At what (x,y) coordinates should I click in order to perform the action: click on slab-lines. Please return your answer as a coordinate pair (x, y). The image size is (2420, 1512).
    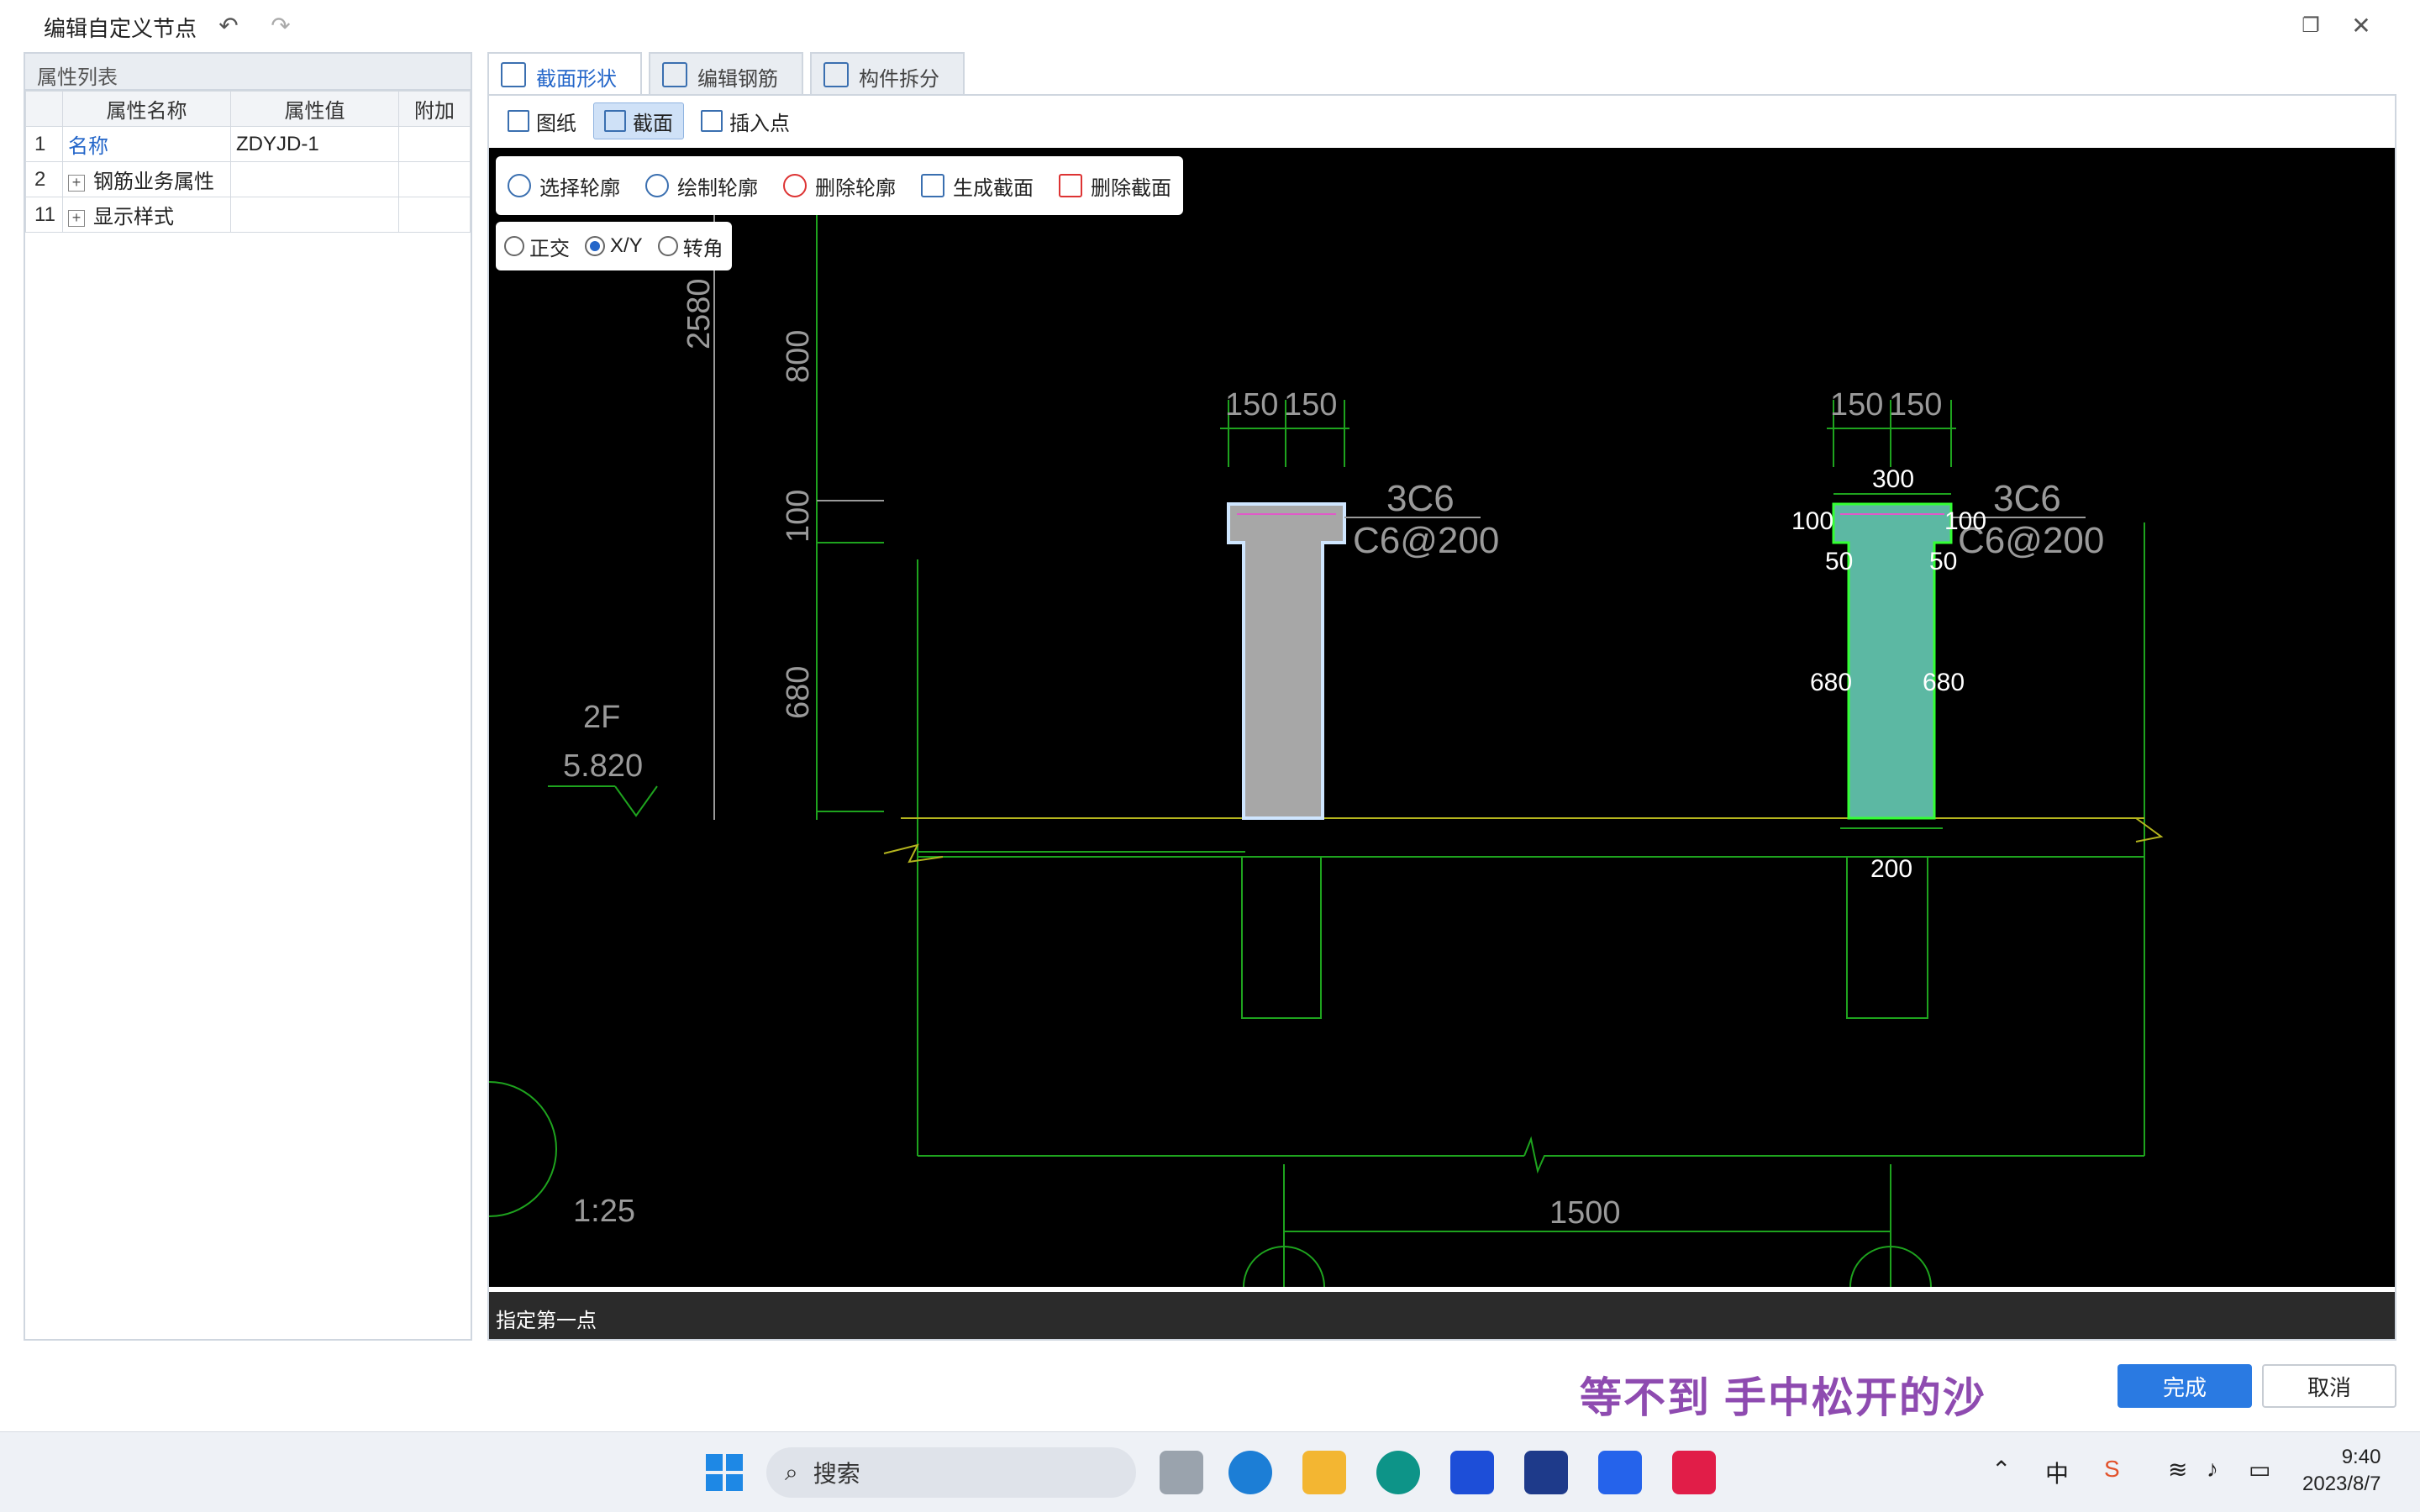
    Looking at the image, I should click on (1524, 840).